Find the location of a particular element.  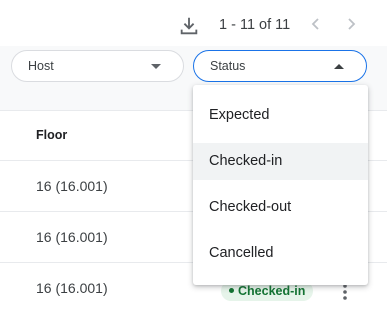

download-icon is located at coordinates (189, 26).